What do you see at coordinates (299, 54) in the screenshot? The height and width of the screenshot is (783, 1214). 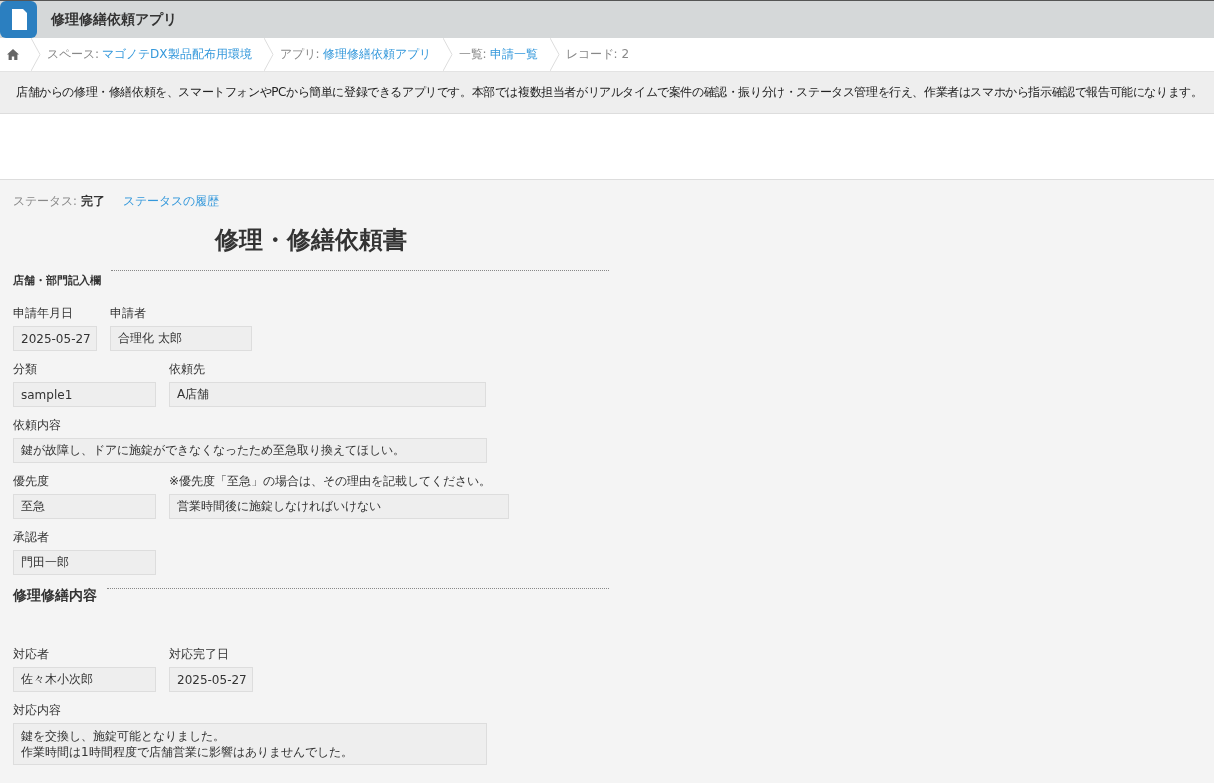 I see `breadcrumb-label: アプリ:` at bounding box center [299, 54].